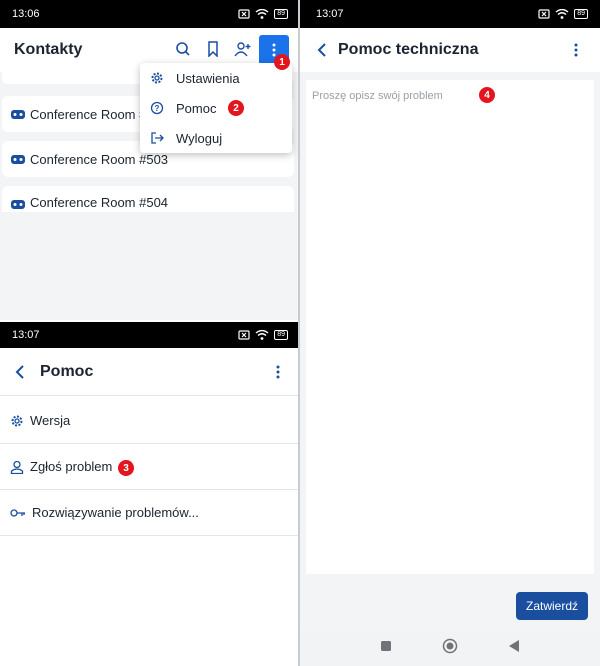 The height and width of the screenshot is (666, 600). Describe the element at coordinates (17, 512) in the screenshot. I see `key-icon` at that location.